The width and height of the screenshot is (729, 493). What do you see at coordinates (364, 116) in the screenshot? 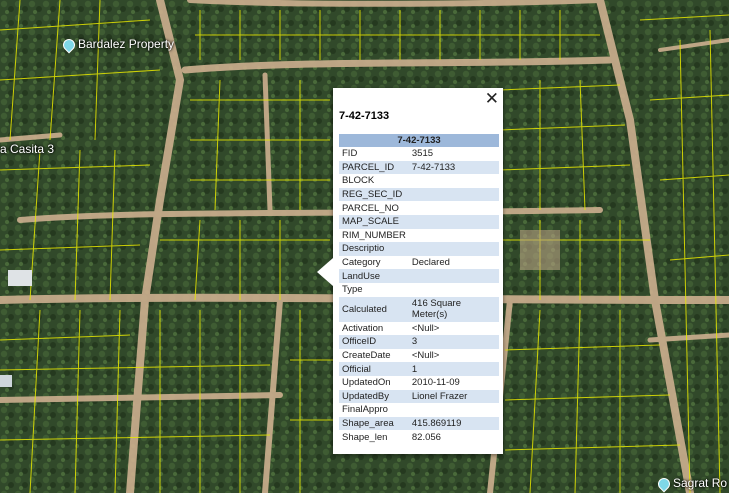
I see `popup-title: 7-42-7133` at bounding box center [364, 116].